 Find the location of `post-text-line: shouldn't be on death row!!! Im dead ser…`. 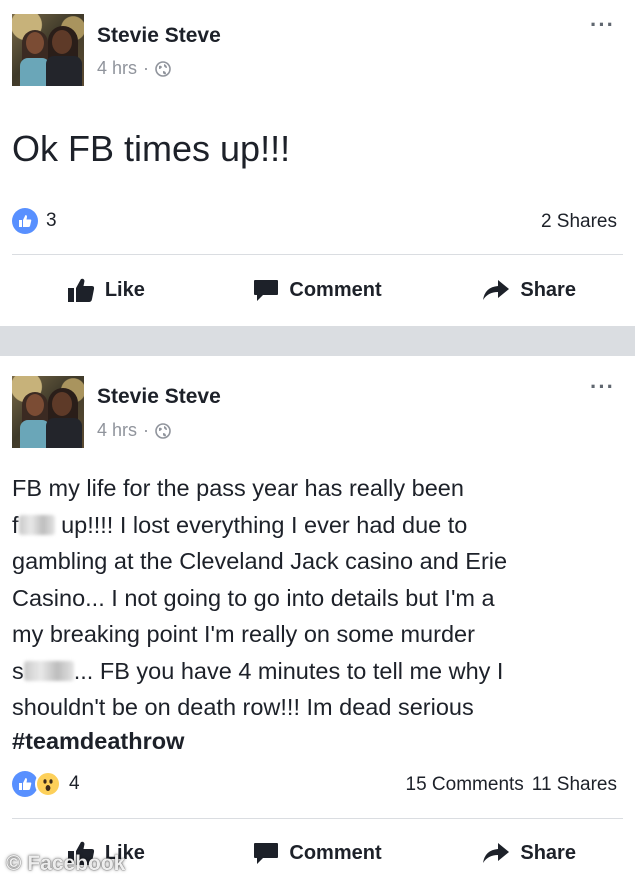

post-text-line: shouldn't be on death row!!! Im dead ser… is located at coordinates (243, 707).